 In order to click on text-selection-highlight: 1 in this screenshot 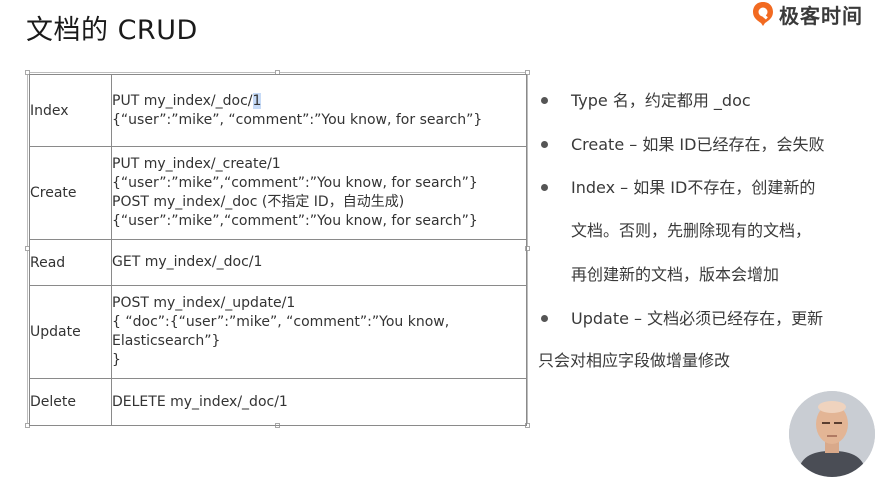, I will do `click(257, 100)`.